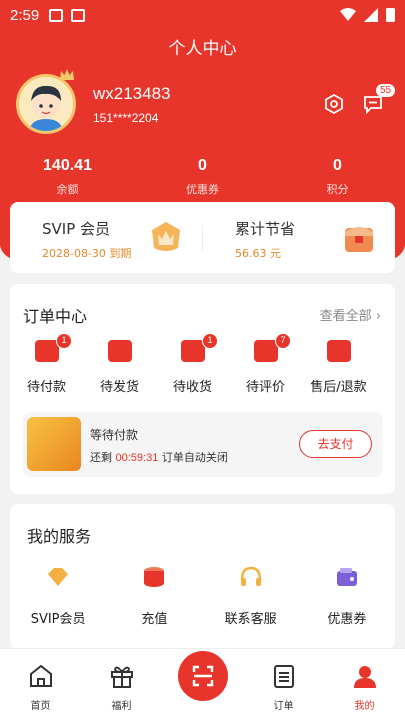 The height and width of the screenshot is (720, 405). I want to click on service-coupons: 优惠券, so click(347, 596).